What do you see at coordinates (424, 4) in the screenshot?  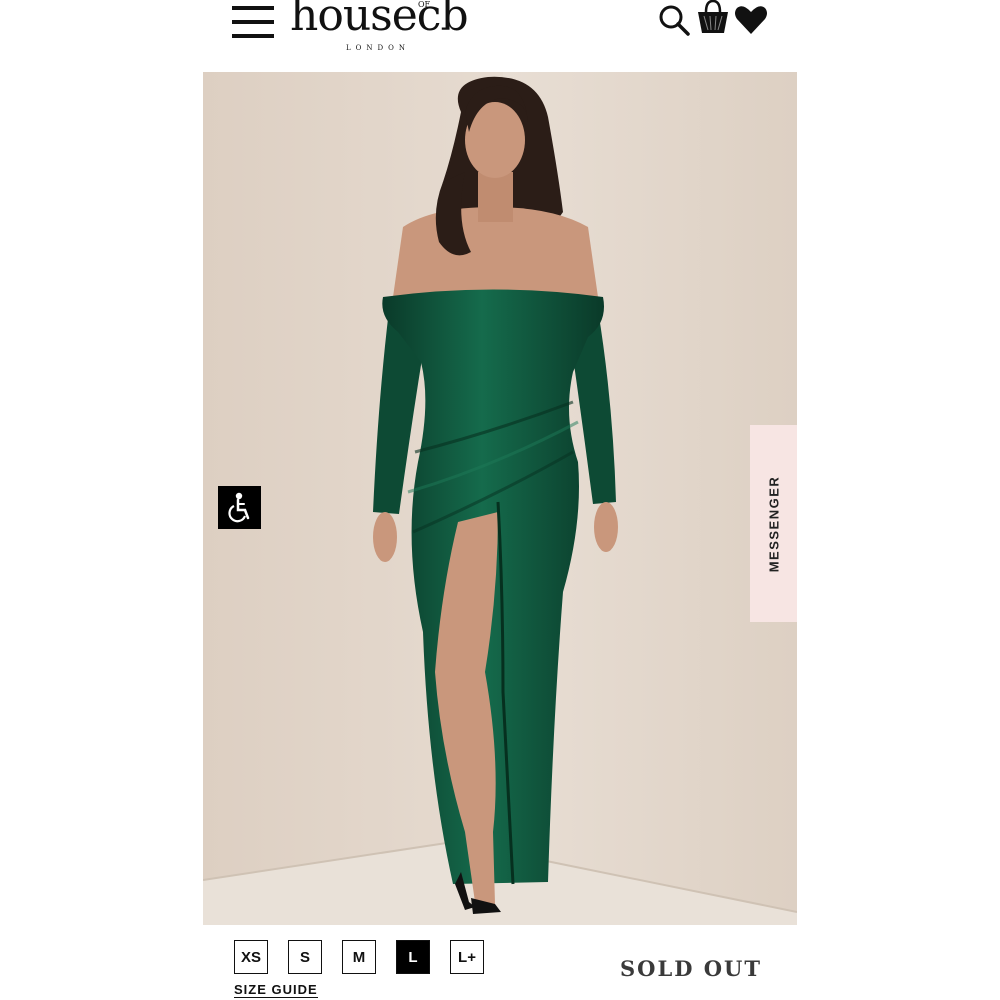 I see `logo-of: OF` at bounding box center [424, 4].